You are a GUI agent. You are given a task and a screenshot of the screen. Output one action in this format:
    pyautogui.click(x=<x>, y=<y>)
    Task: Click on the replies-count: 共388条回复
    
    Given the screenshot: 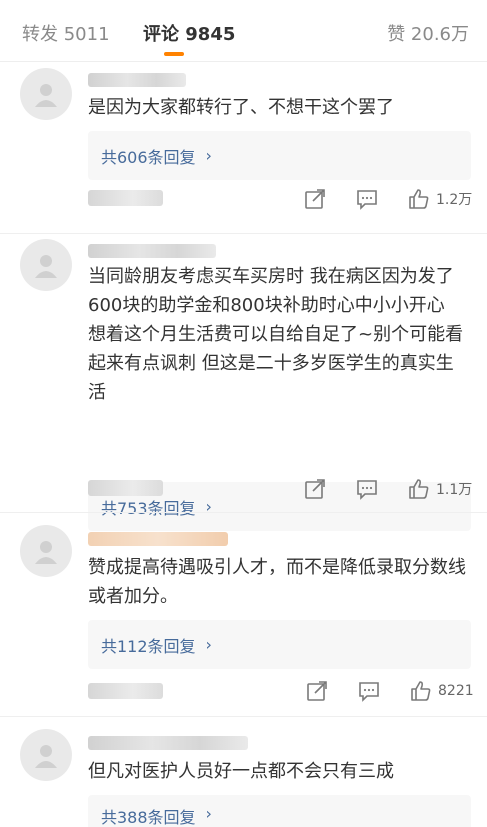 What is the action you would take?
    pyautogui.click(x=148, y=817)
    